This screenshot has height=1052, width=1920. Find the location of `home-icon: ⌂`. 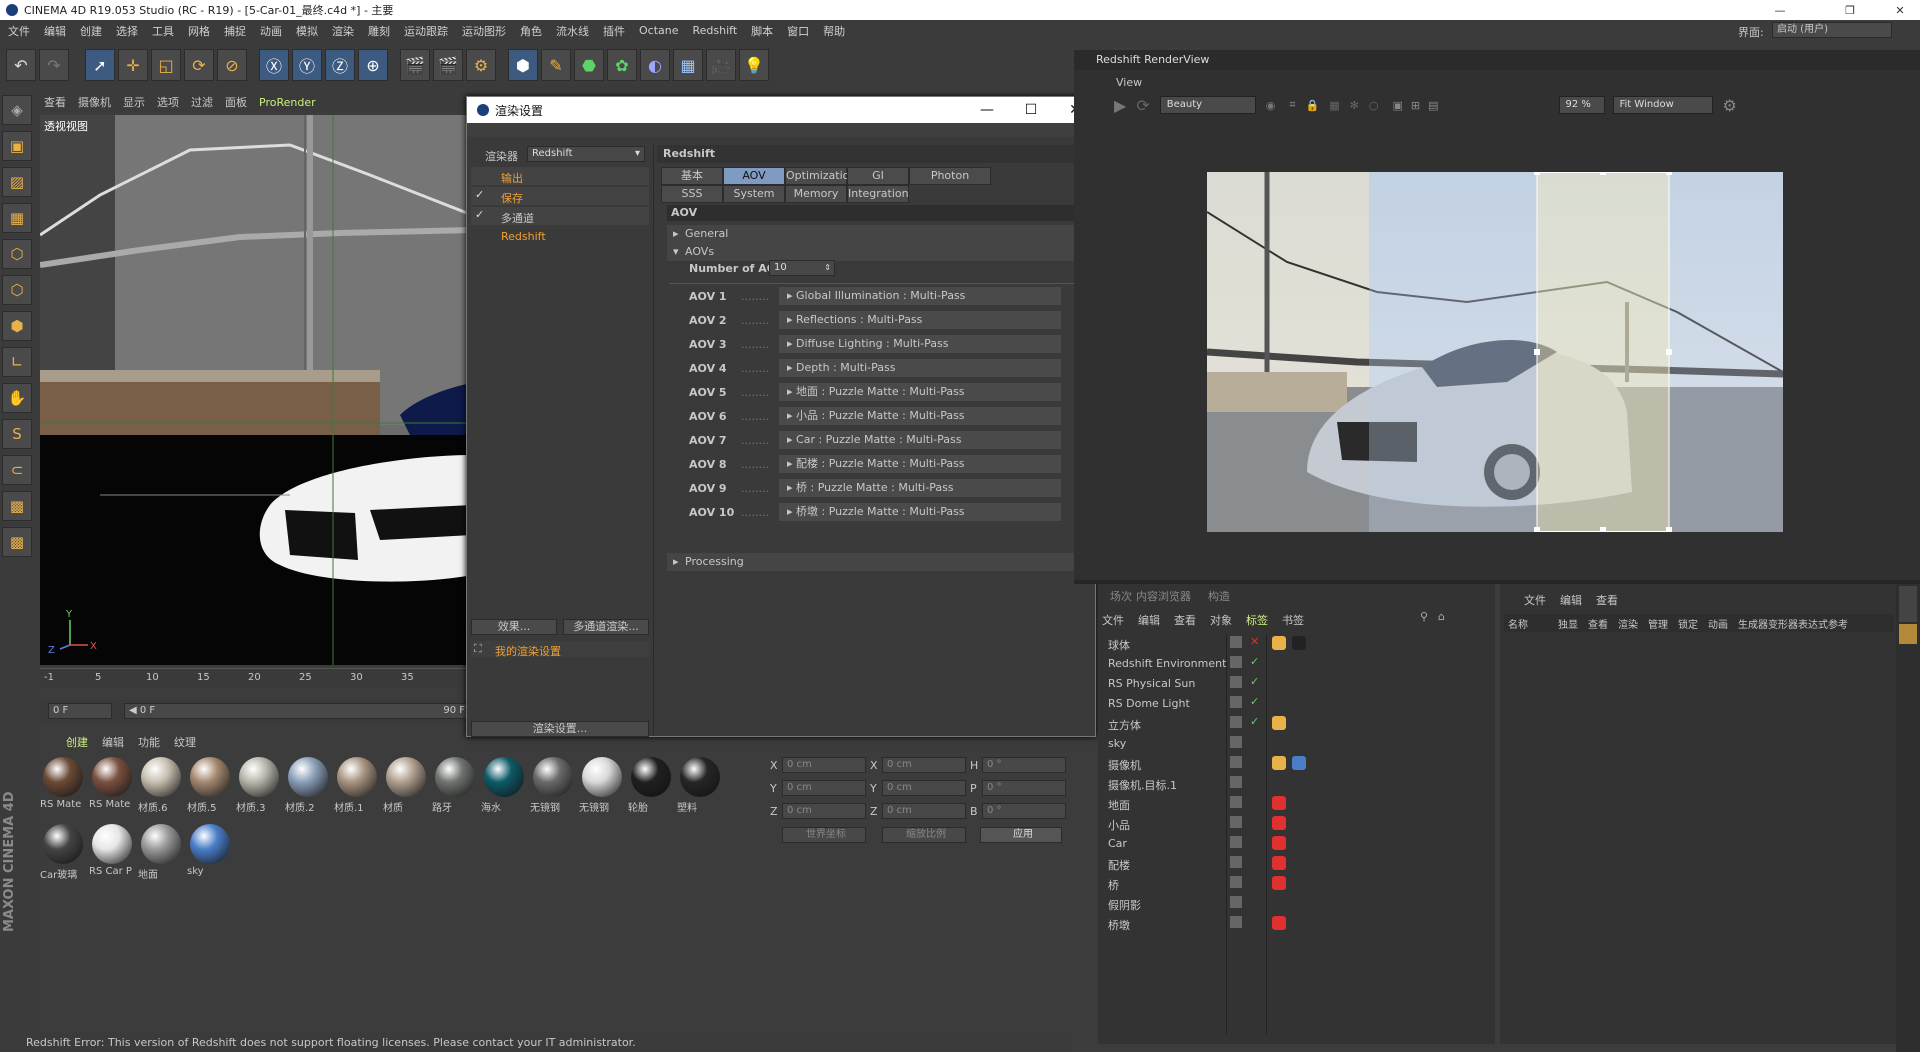

home-icon: ⌂ is located at coordinates (1441, 616).